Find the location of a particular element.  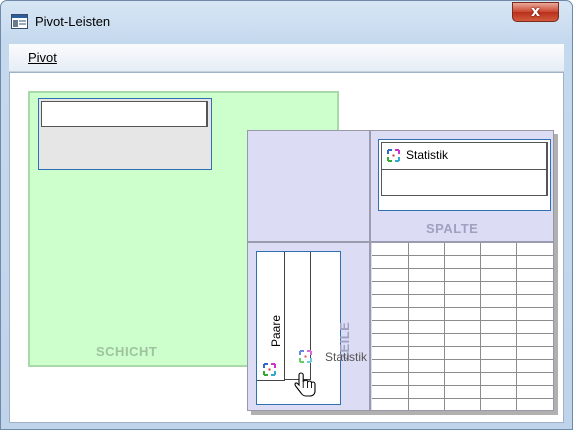

column-dimension-item: Statistik is located at coordinates (464, 156).